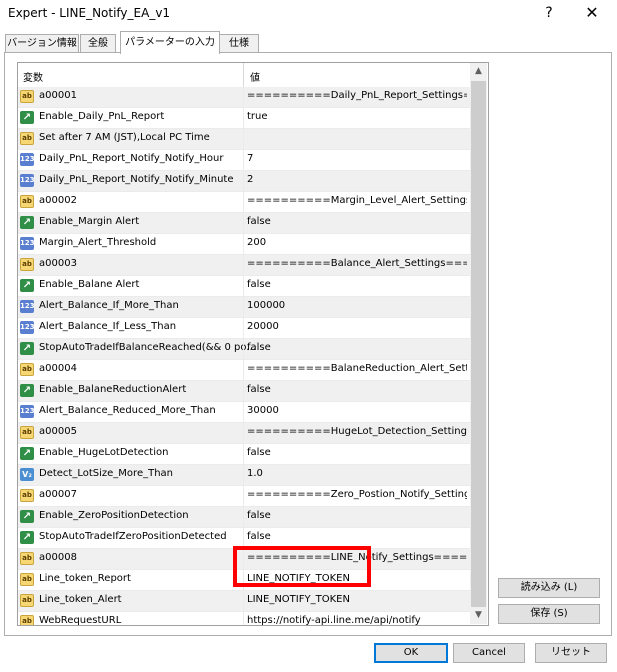  Describe the element at coordinates (98, 242) in the screenshot. I see `parameter-name: Margin_Alert_Threshold` at that location.